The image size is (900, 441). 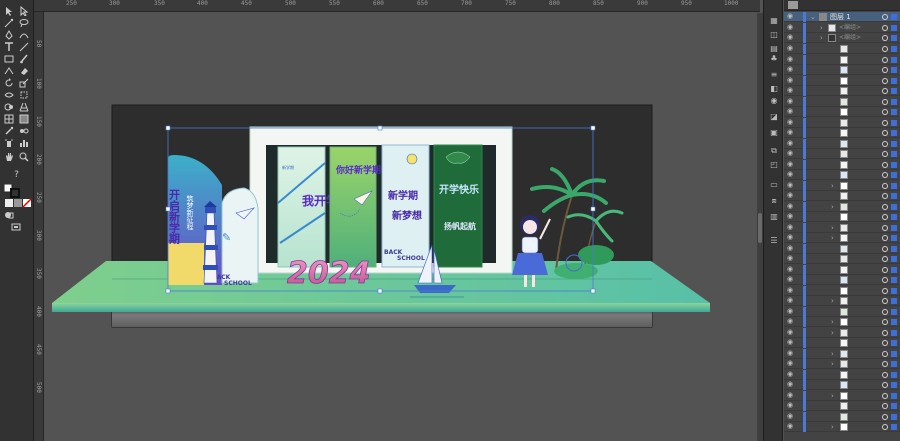 What do you see at coordinates (24, 11) in the screenshot?
I see `direct-selection-icon` at bounding box center [24, 11].